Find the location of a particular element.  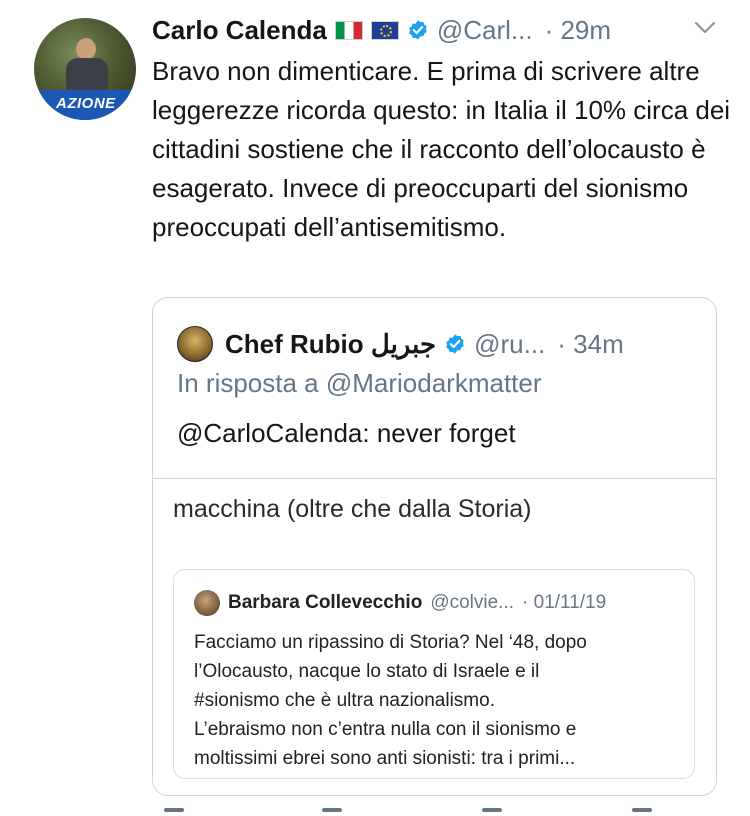

avatar-party-badge: AZIONE is located at coordinates (85, 105).